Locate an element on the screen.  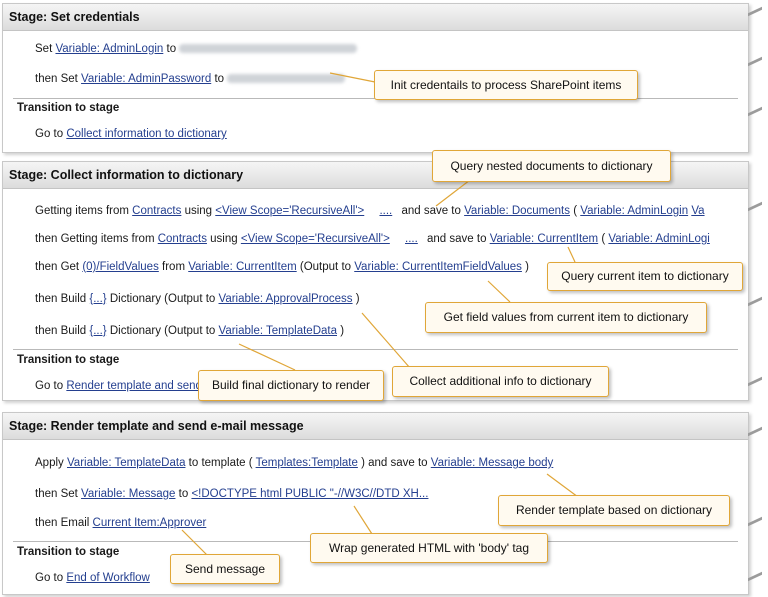
separator is located at coordinates (375, 349).